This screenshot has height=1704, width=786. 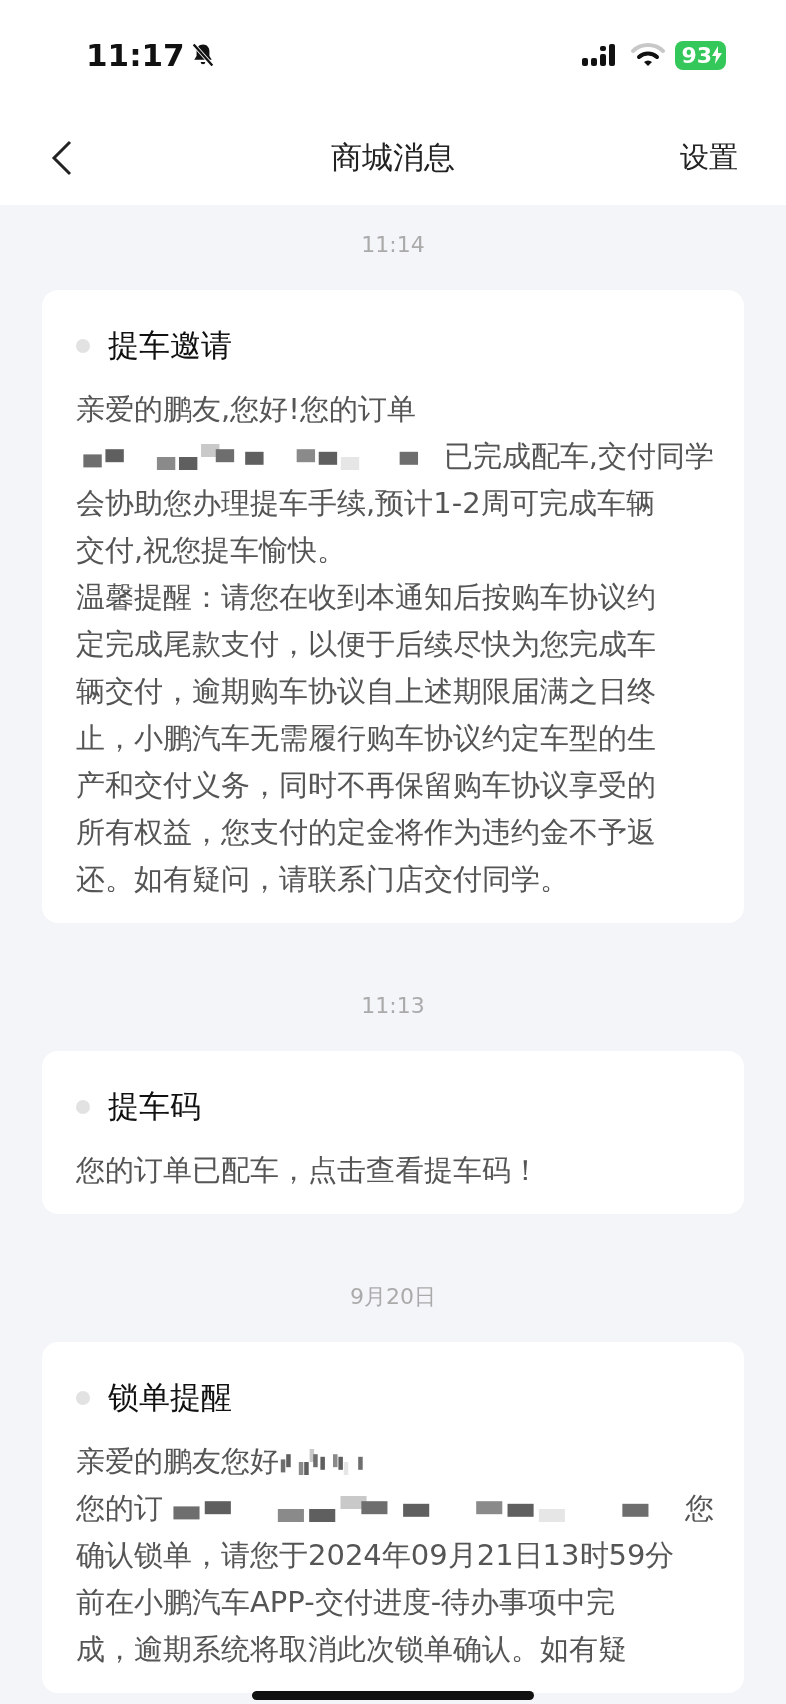 What do you see at coordinates (393, 245) in the screenshot?
I see `timestamp: 11:14` at bounding box center [393, 245].